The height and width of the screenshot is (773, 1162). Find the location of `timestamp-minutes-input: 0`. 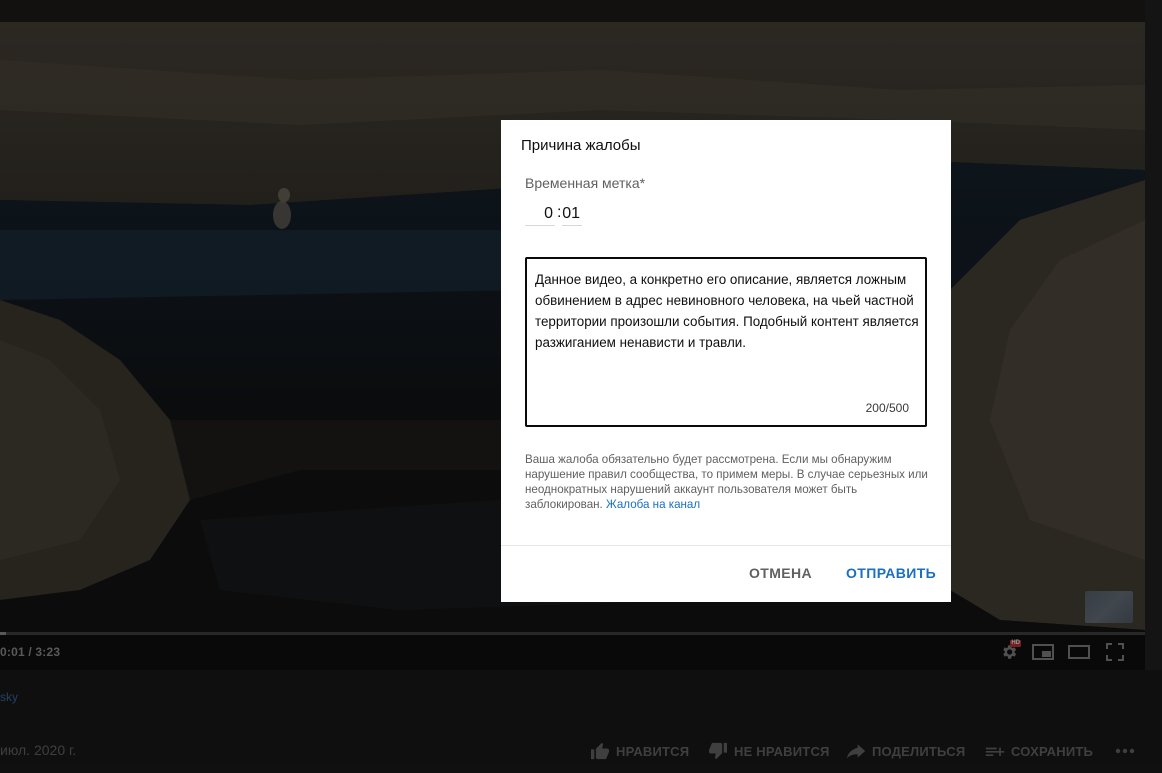

timestamp-minutes-input: 0 is located at coordinates (540, 214).